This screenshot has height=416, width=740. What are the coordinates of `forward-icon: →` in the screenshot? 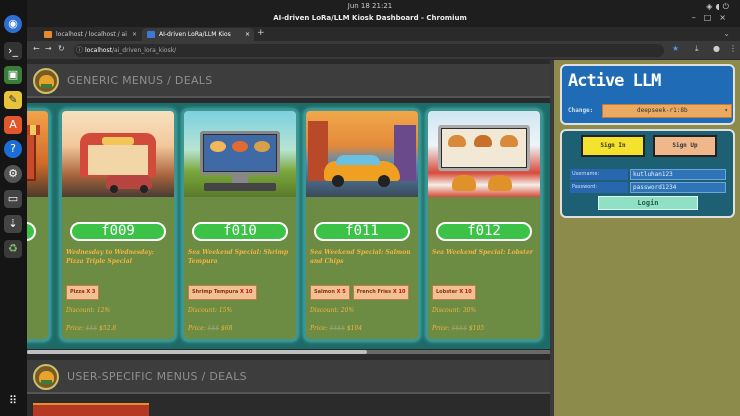 It's located at (48, 48).